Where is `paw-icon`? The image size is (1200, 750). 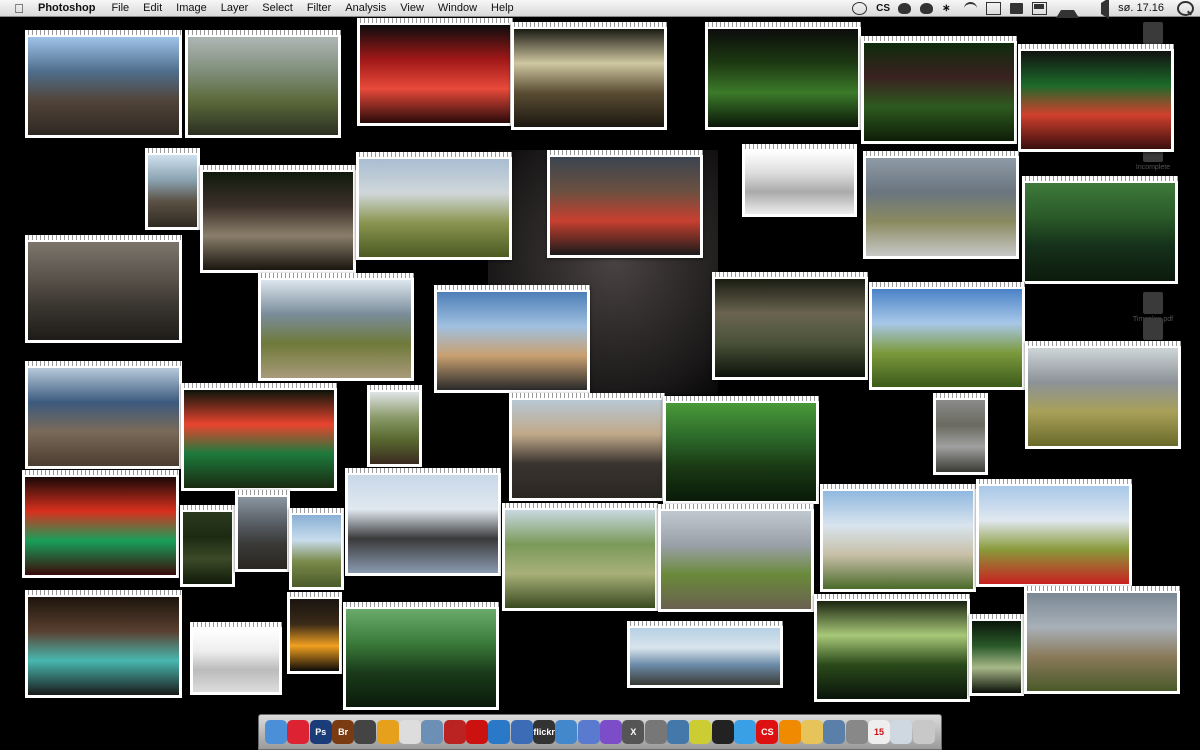
paw-icon is located at coordinates (927, 8).